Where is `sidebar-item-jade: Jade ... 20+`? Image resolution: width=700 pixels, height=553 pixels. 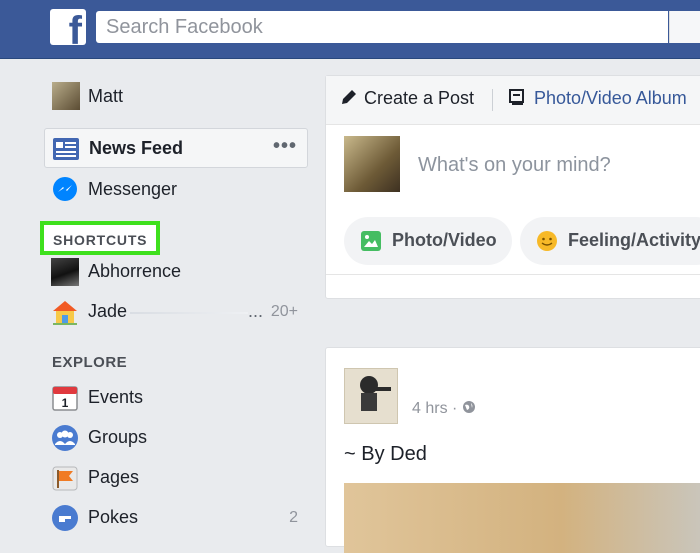
sidebar-item-jade: Jade ... 20+ is located at coordinates (176, 312).